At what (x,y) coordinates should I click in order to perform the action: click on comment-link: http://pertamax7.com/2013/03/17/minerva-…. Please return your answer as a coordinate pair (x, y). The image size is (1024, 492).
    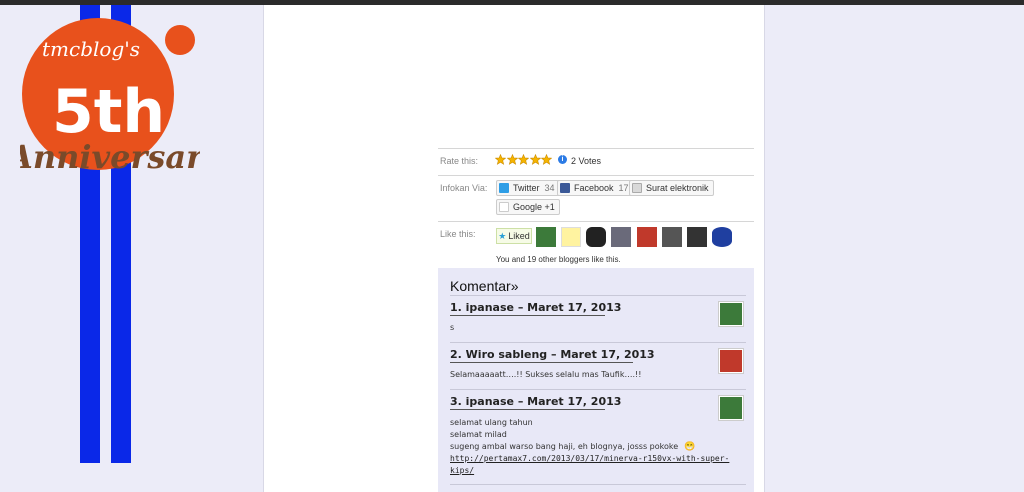
    Looking at the image, I should click on (589, 458).